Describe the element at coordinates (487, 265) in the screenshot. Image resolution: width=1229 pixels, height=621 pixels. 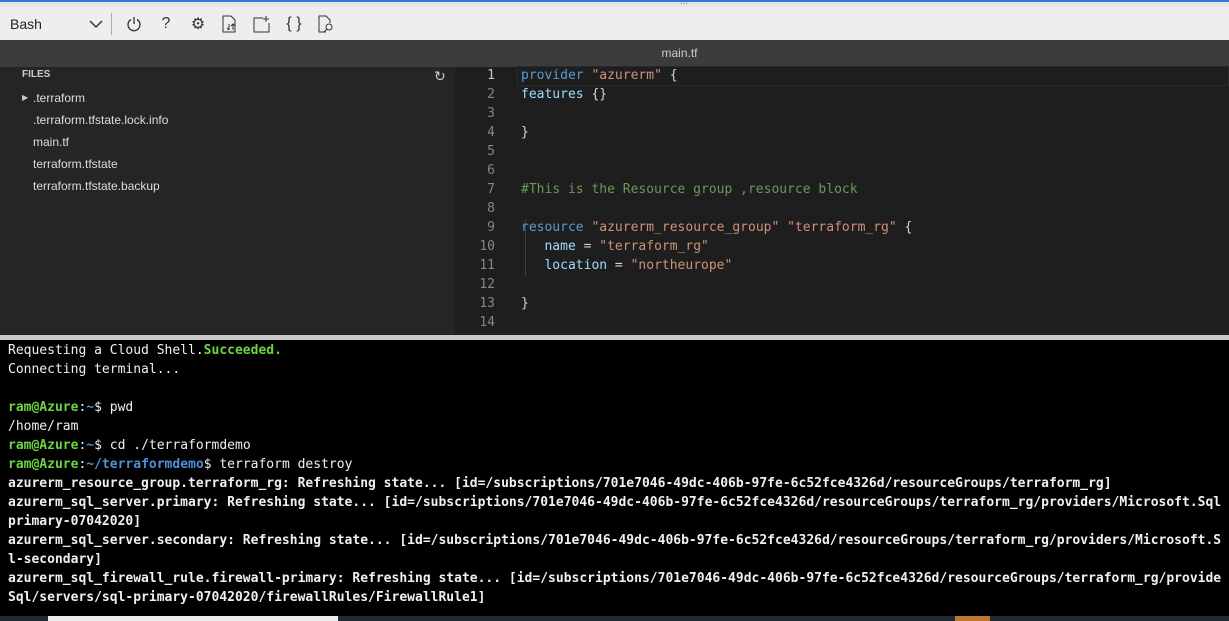
I see `line-number: 11` at that location.